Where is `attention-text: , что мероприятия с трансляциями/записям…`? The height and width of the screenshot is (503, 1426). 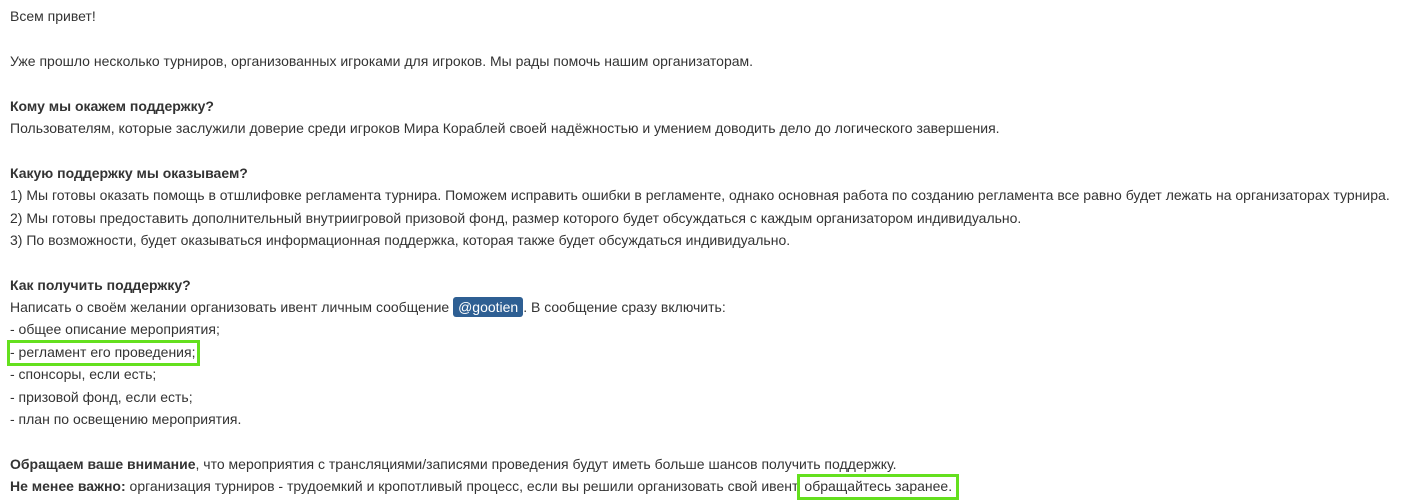
attention-text: , что мероприятия с трансляциями/записям… is located at coordinates (546, 463).